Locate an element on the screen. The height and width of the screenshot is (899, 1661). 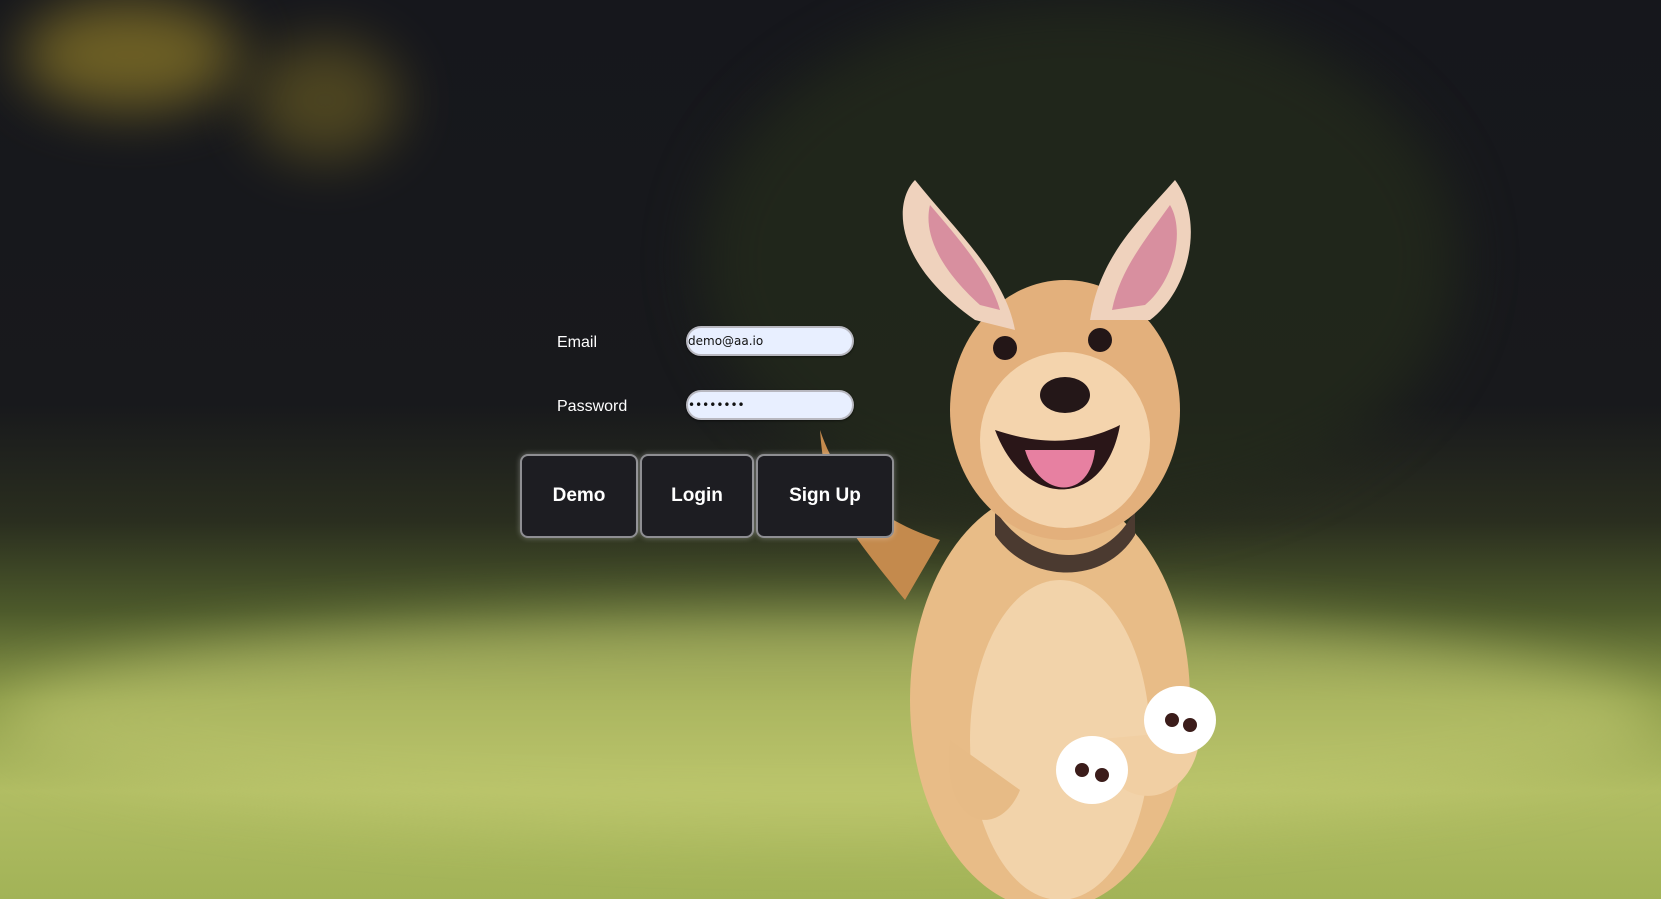
email-row: Email demo@aa.io is located at coordinates (690, 343).